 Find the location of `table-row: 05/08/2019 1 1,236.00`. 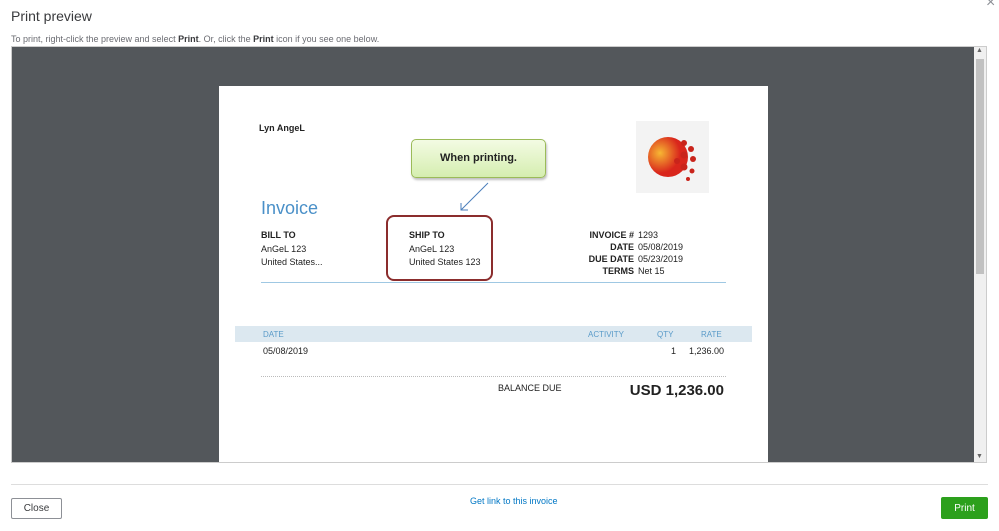

table-row: 05/08/2019 1 1,236.00 is located at coordinates (493, 353).